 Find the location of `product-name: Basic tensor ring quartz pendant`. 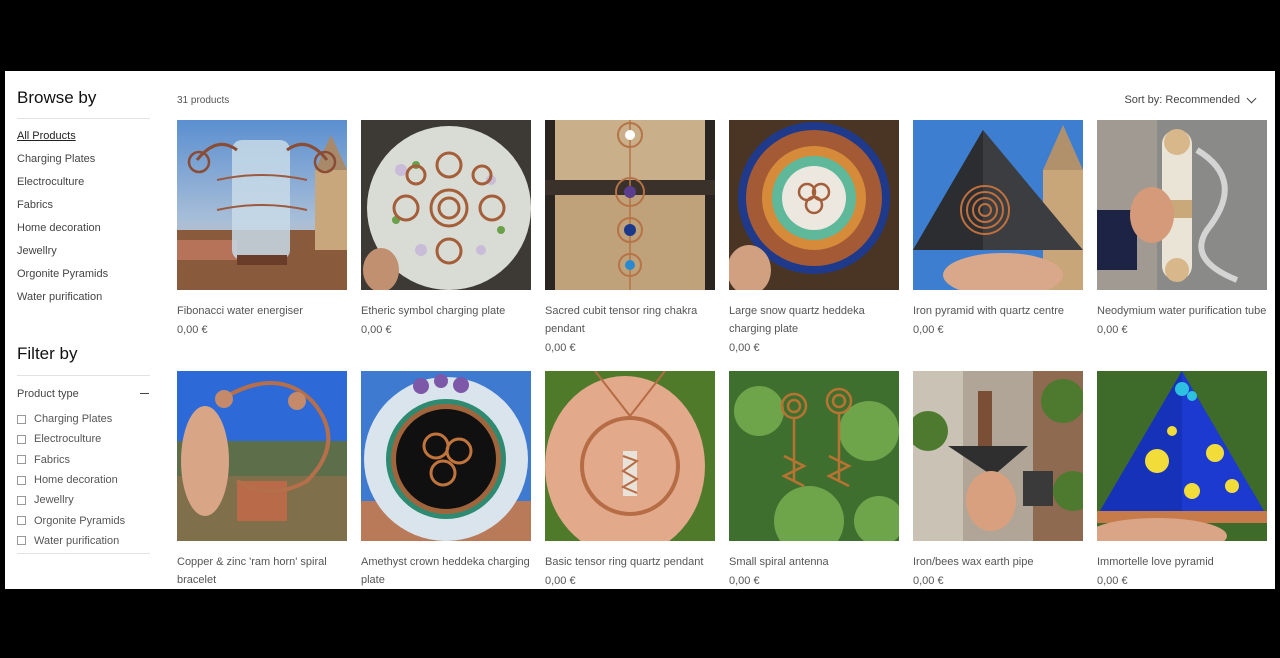

product-name: Basic tensor ring quartz pendant is located at coordinates (630, 562).